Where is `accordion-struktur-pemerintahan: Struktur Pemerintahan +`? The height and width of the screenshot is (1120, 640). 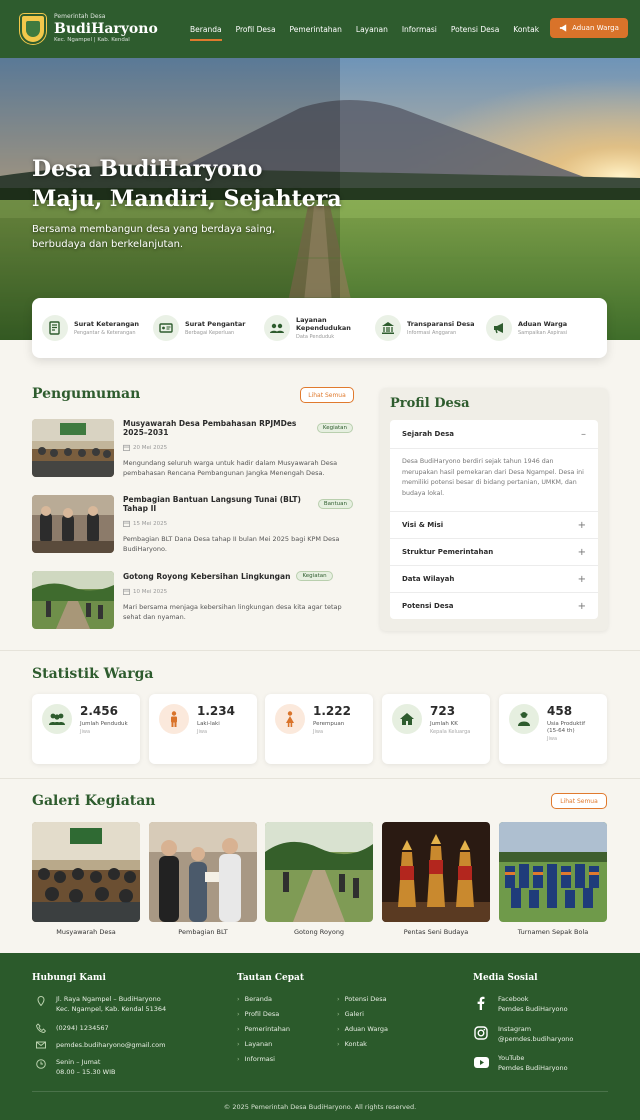
accordion-struktur-pemerintahan: Struktur Pemerintahan + is located at coordinates (494, 551).